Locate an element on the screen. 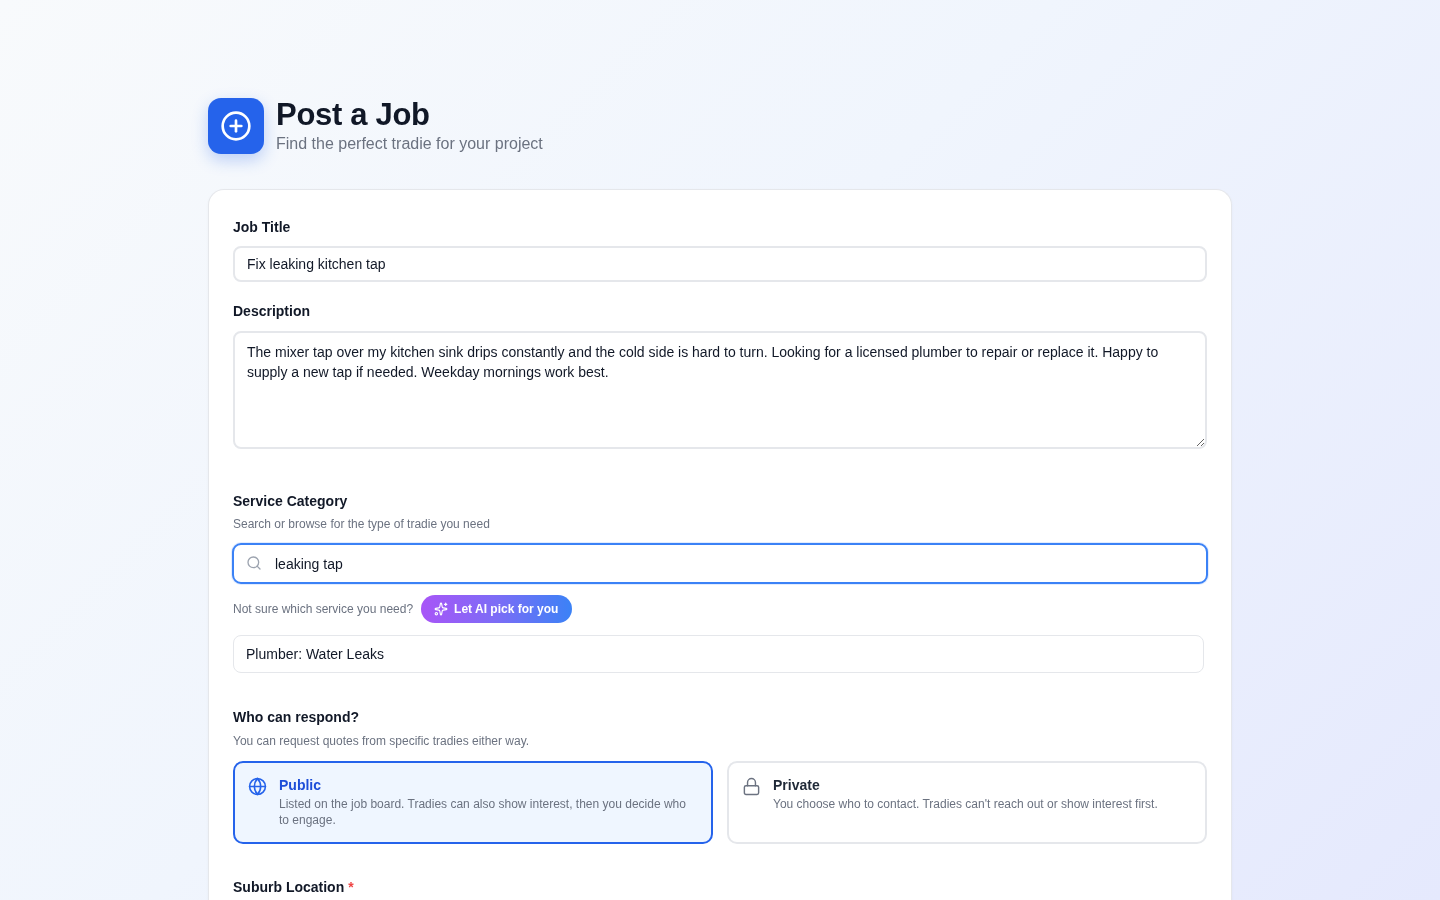  option-description: Listed on the job board. Tradies can also show interest, then you decide who to engage. is located at coordinates (483, 812).